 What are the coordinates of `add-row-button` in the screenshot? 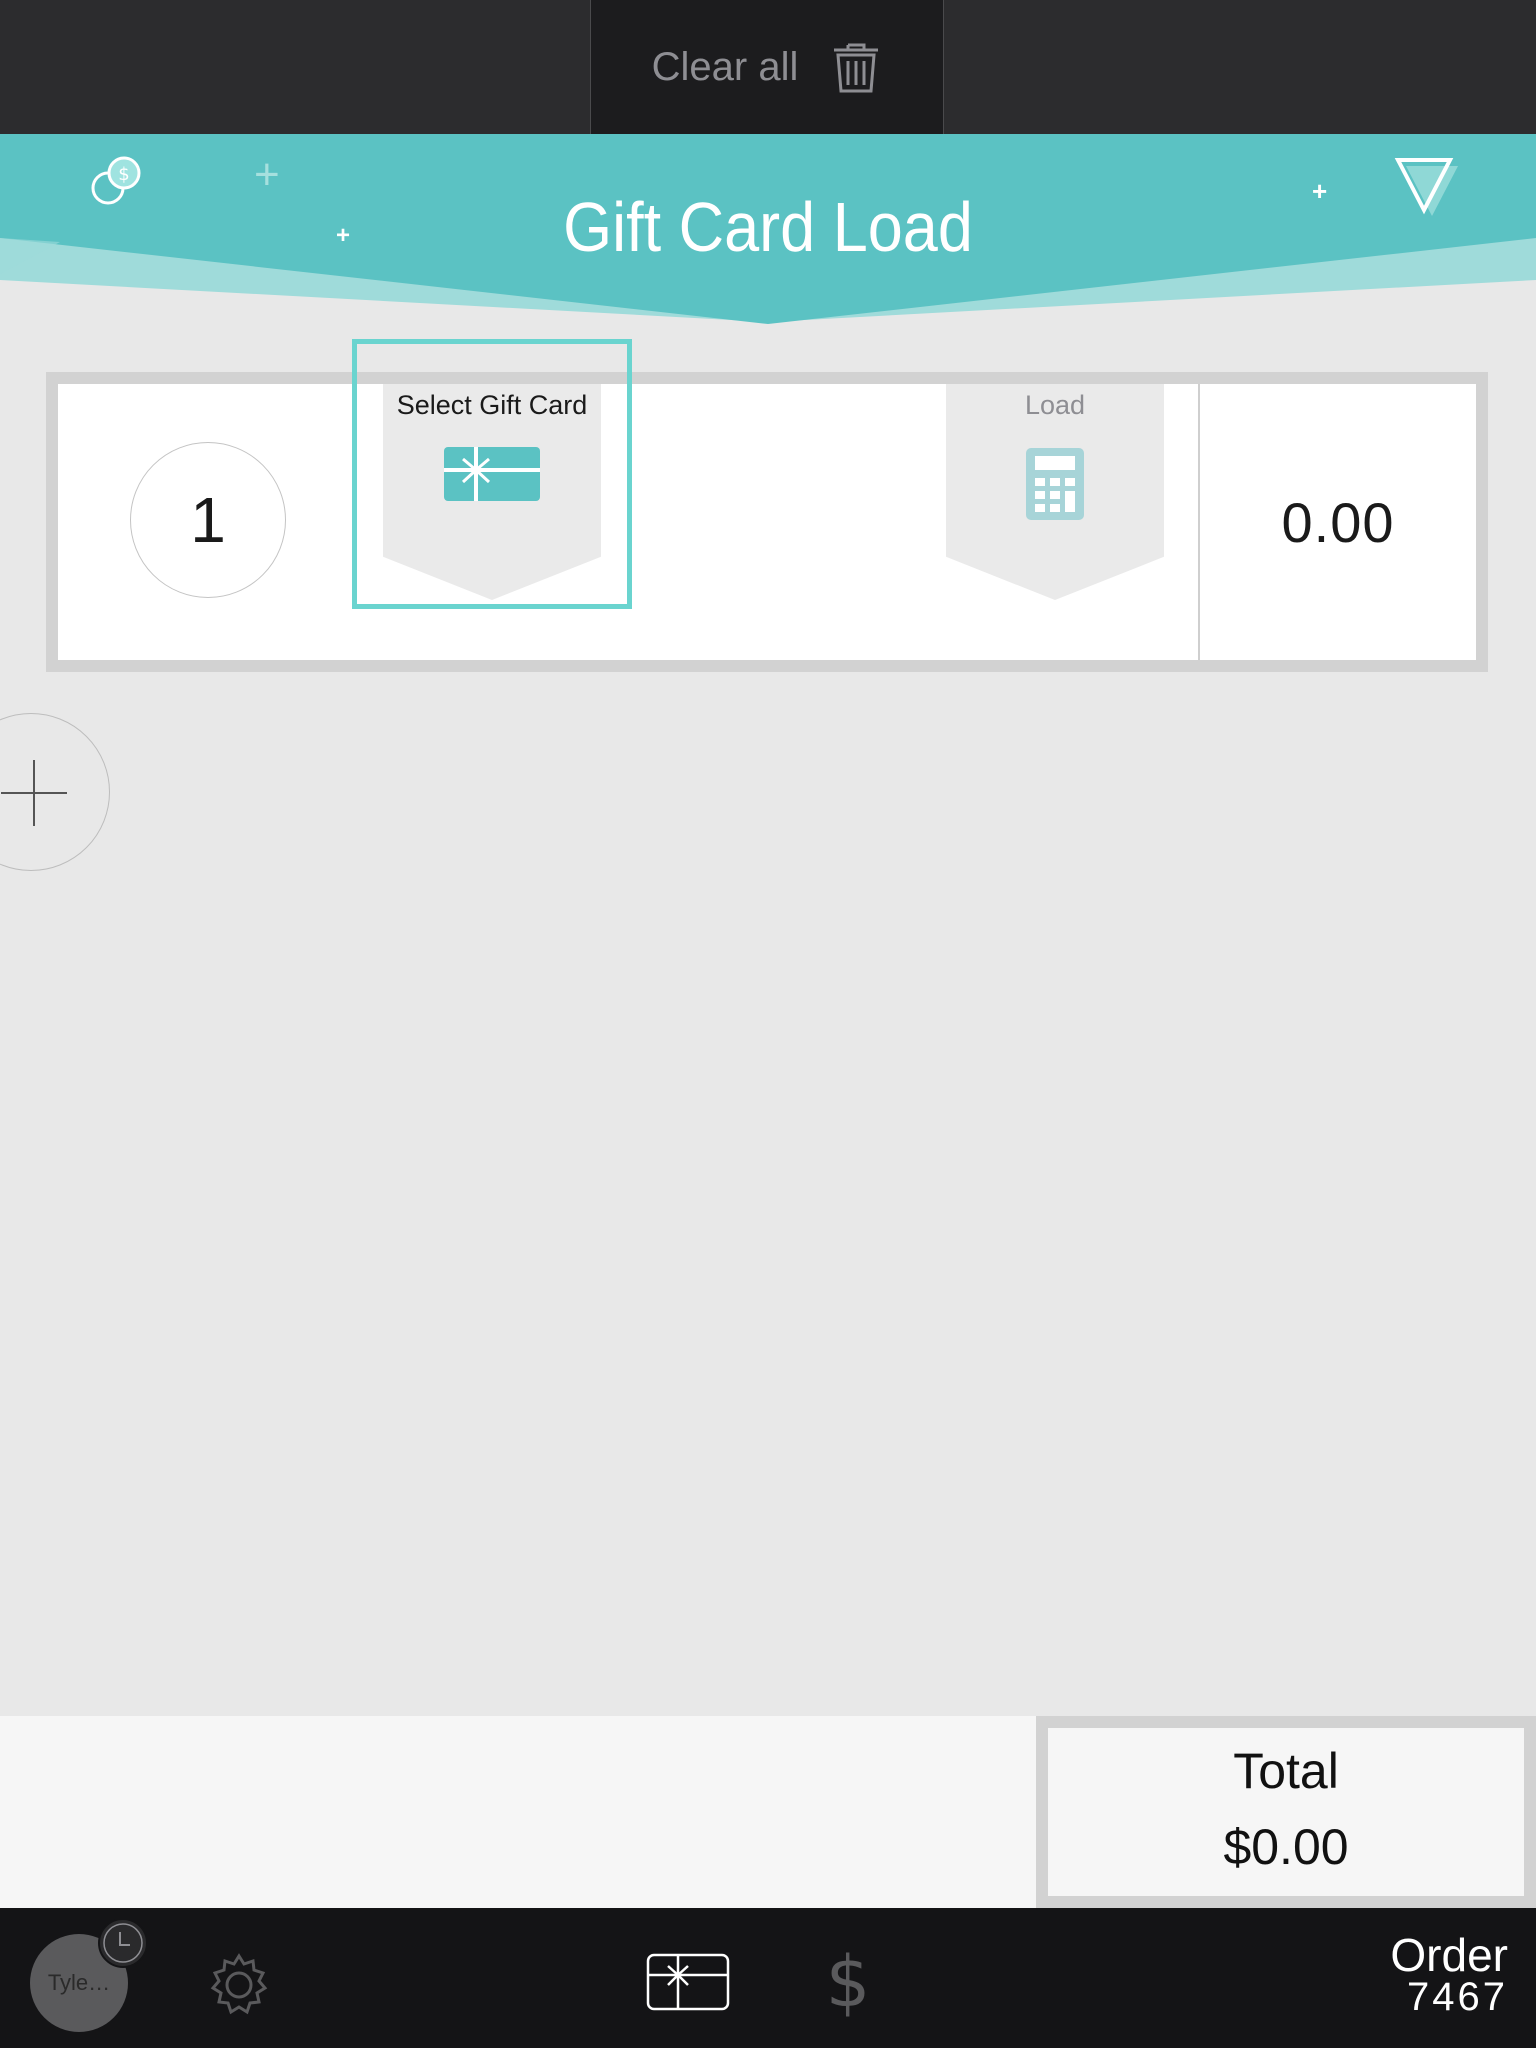 It's located at (55, 792).